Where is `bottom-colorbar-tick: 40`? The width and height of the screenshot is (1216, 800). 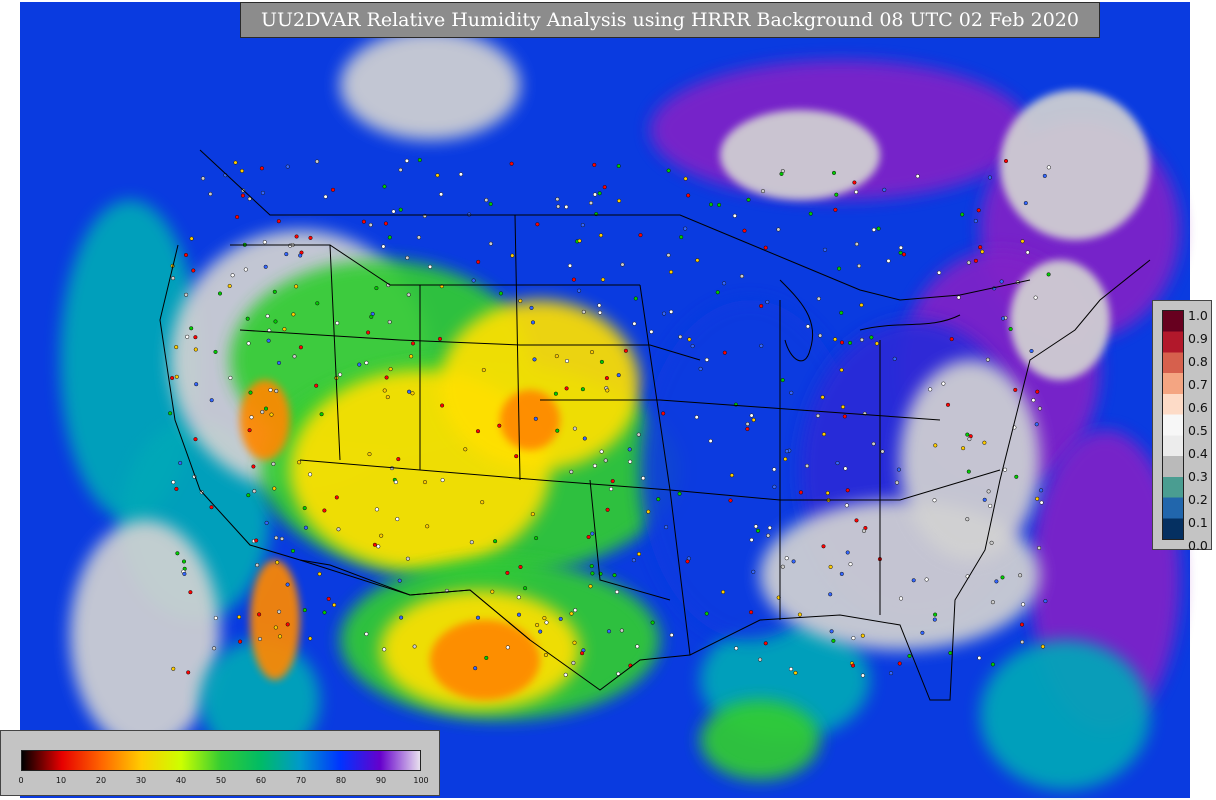
bottom-colorbar-tick: 40 is located at coordinates (181, 780).